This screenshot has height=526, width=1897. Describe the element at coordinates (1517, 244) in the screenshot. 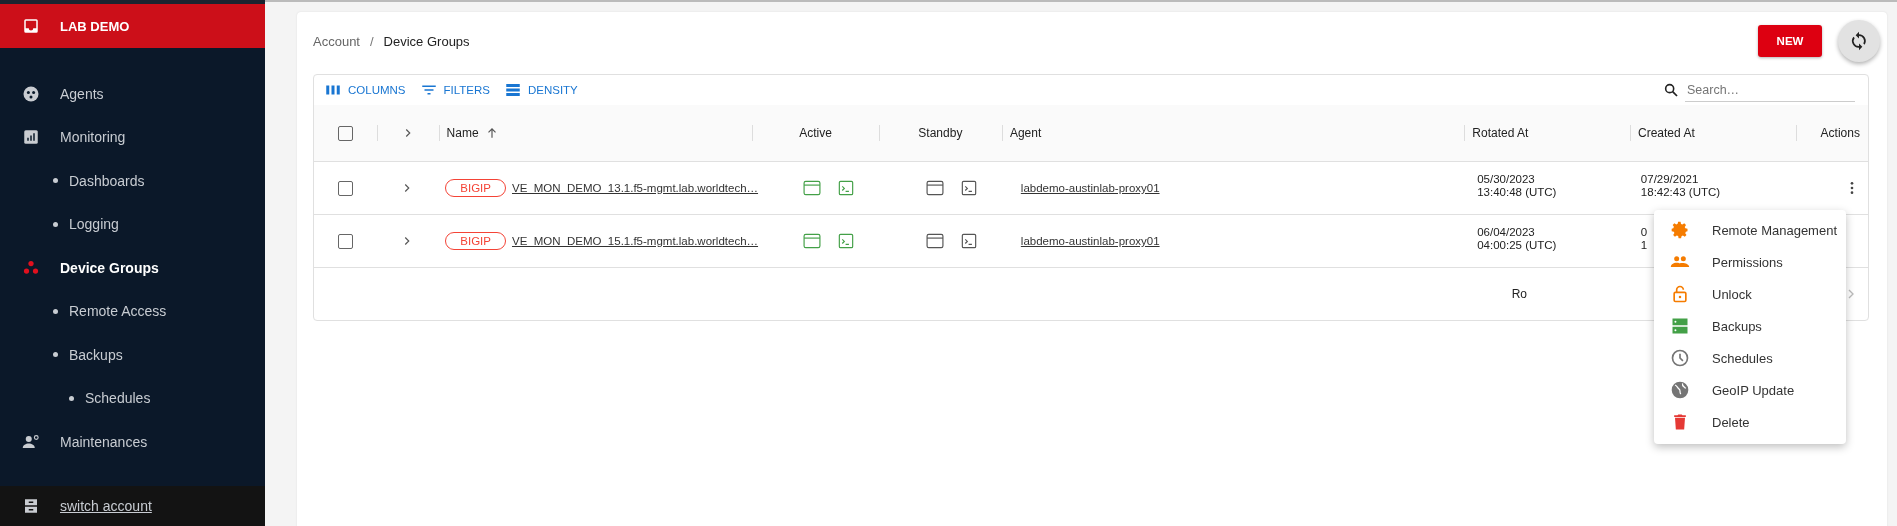

I see `date-text: 04:00:25 (UTC)` at that location.